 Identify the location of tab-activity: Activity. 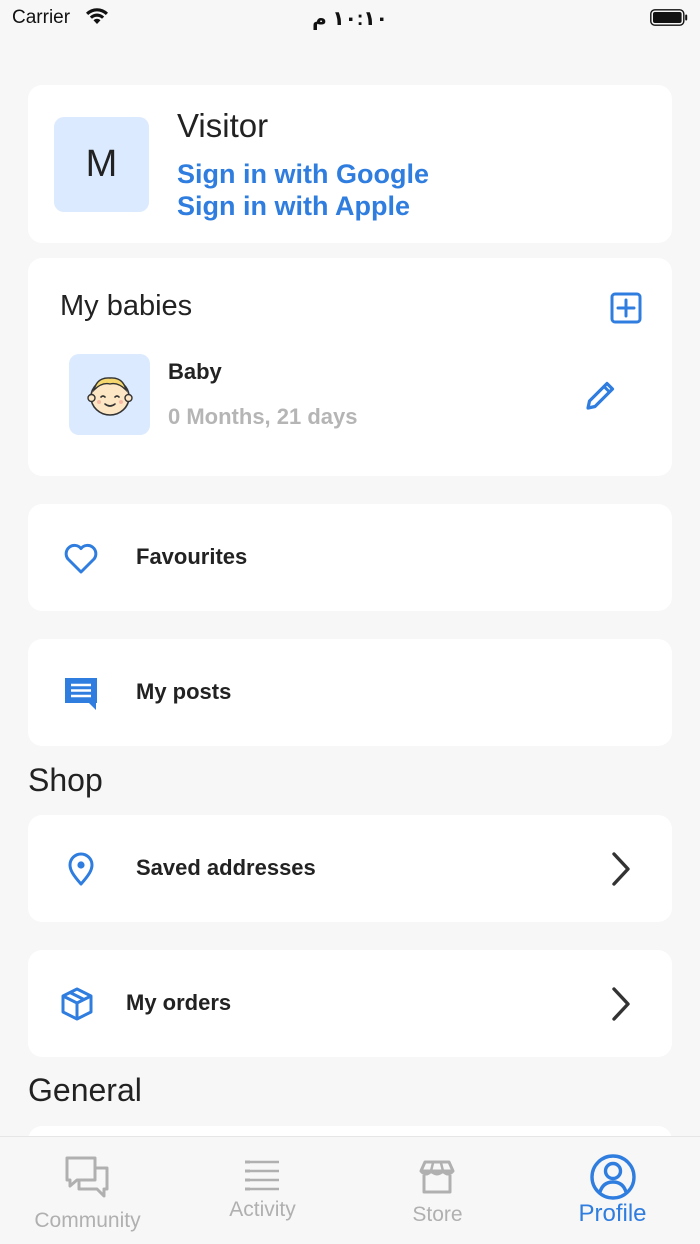
(262, 1190).